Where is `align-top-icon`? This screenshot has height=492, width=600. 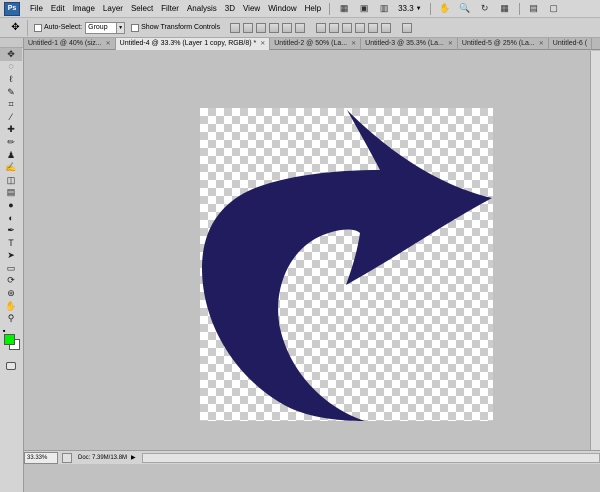
align-top-icon is located at coordinates (235, 27).